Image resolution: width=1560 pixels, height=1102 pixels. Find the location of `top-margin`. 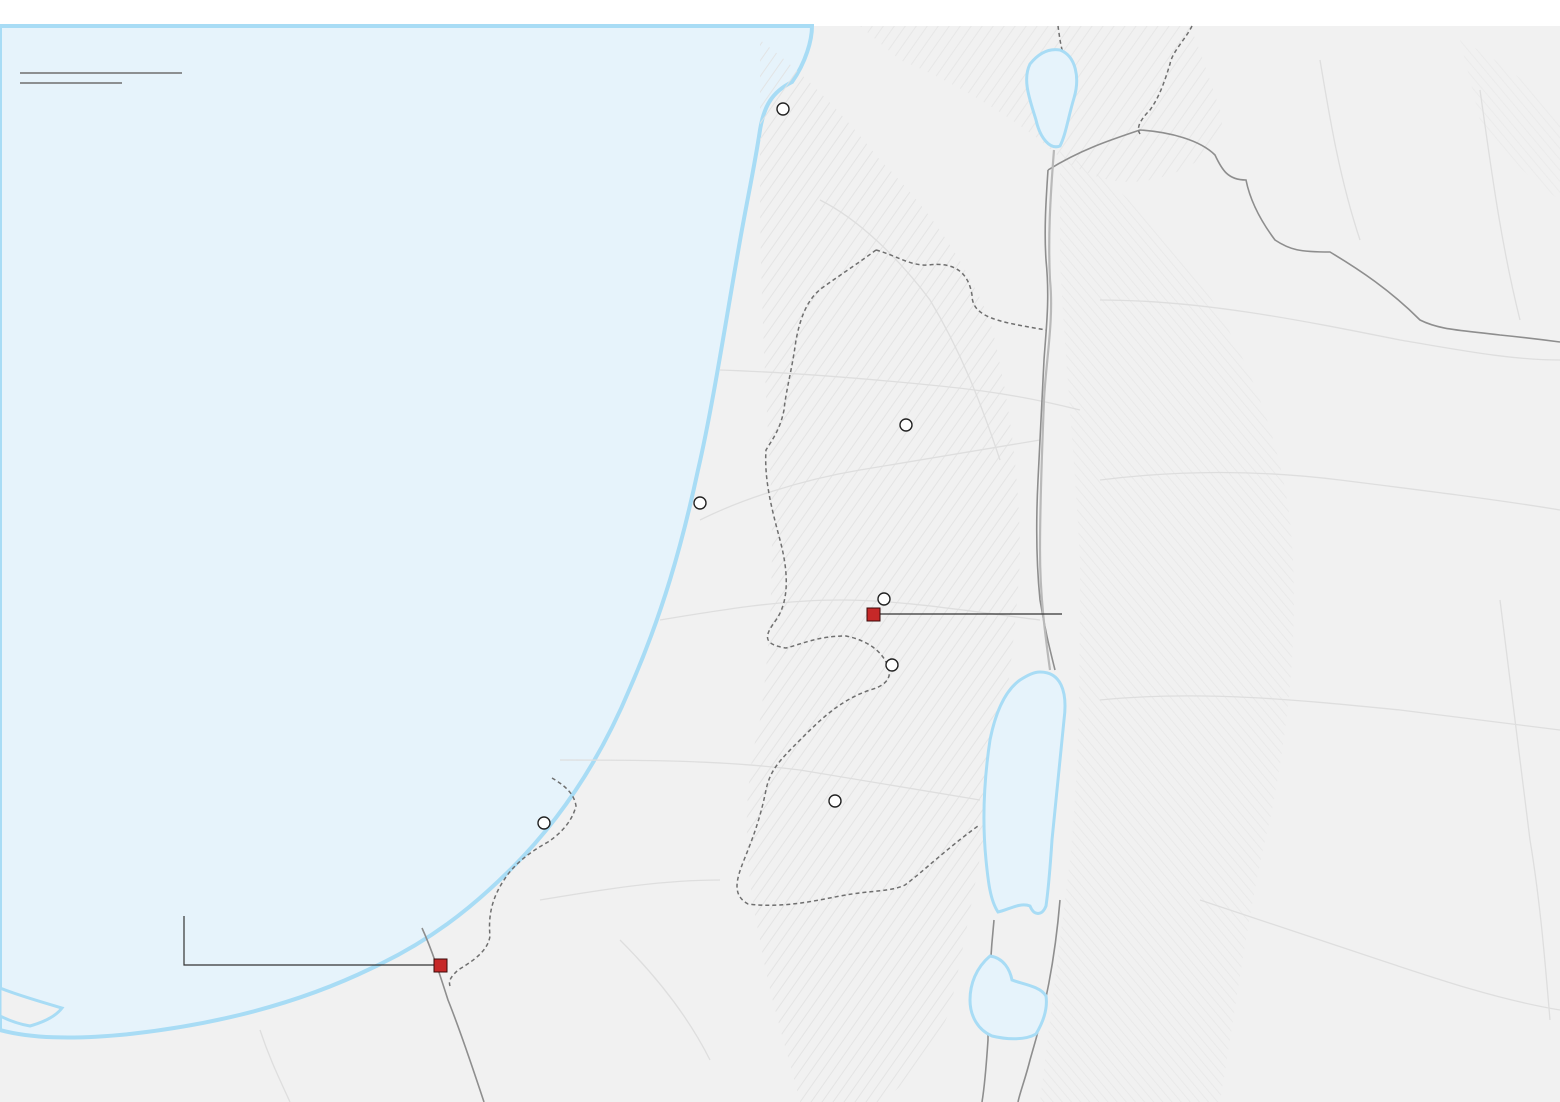

top-margin is located at coordinates (780, 13).